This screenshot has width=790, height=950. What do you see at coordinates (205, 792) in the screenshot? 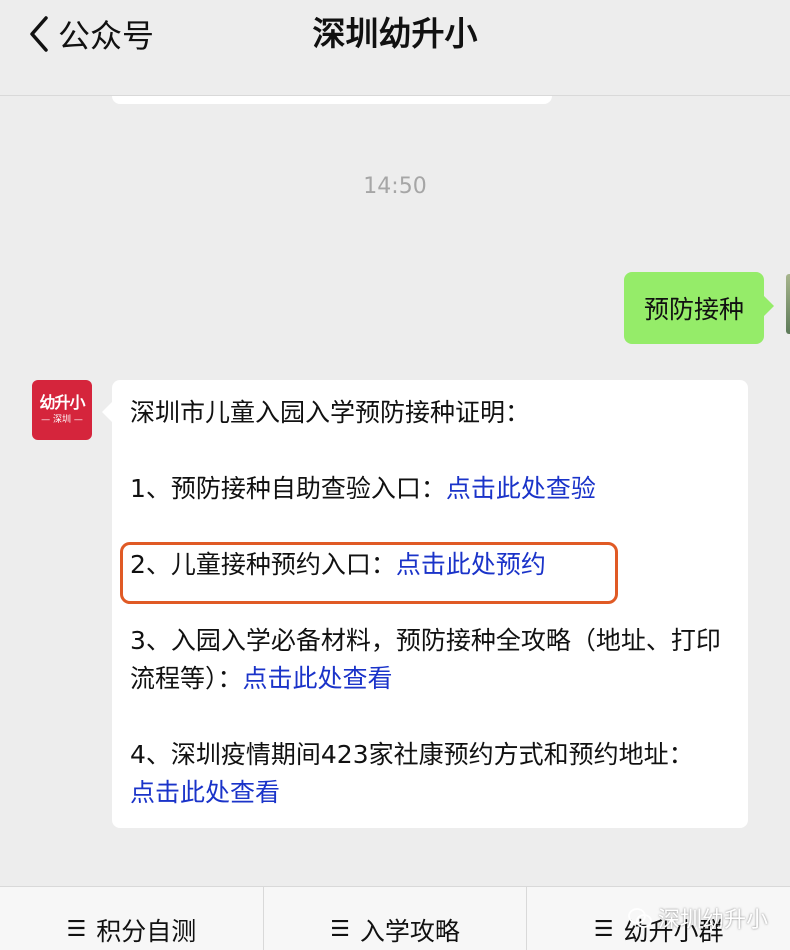
I see `link-view-clinics: 点击此处查看` at bounding box center [205, 792].